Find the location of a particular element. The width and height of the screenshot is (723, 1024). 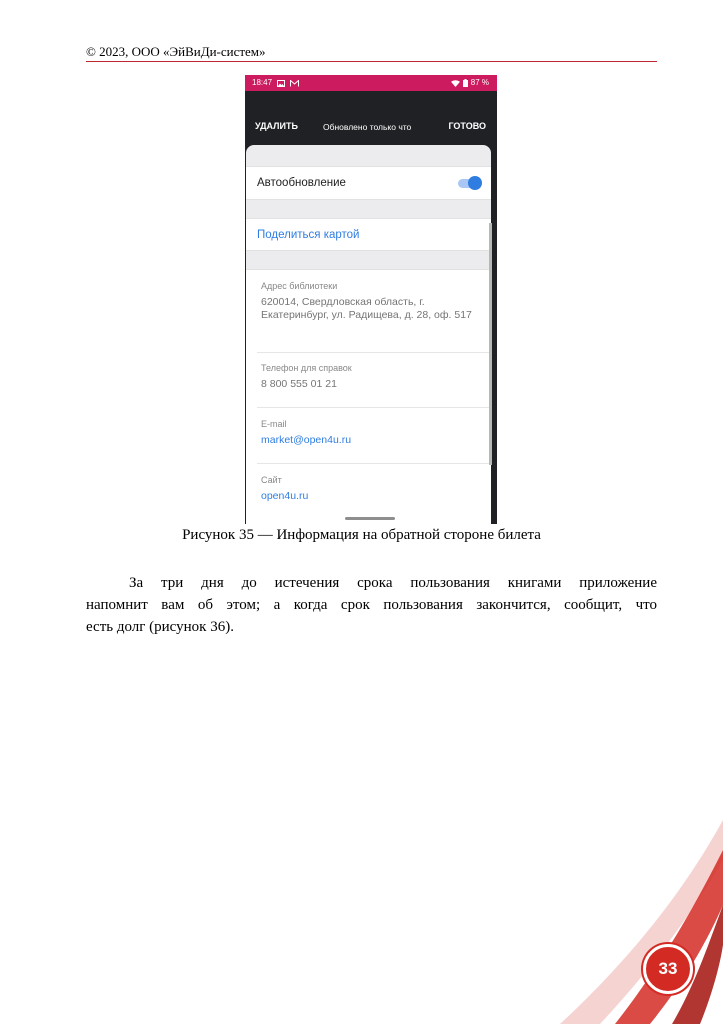

email-field: E-mail market@open4u.ru is located at coordinates (368, 433).